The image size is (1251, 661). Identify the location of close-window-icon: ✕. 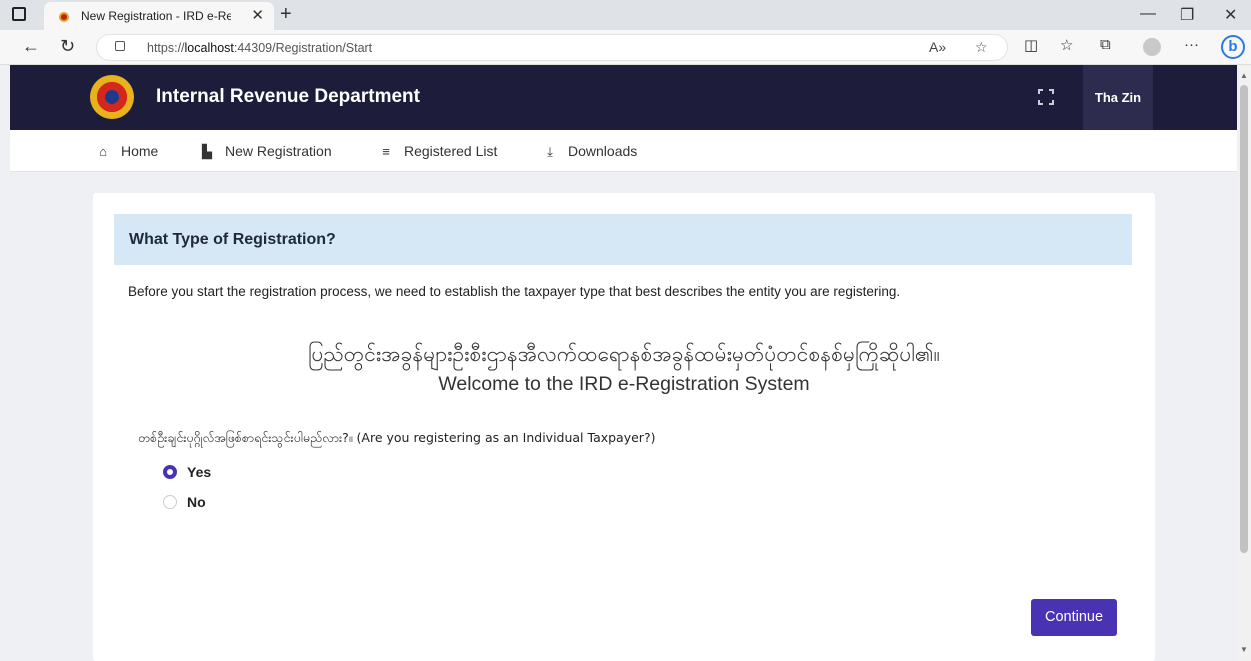
(1230, 15).